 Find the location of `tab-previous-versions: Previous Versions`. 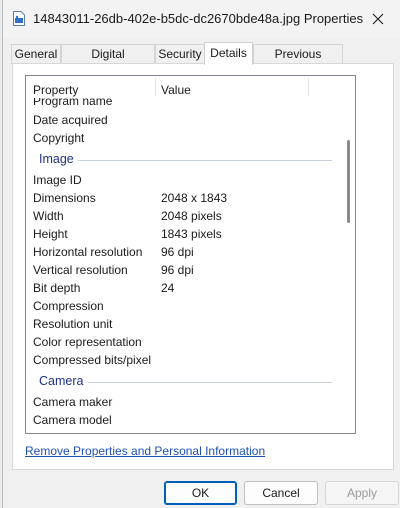

tab-previous-versions: Previous Versions is located at coordinates (298, 62).